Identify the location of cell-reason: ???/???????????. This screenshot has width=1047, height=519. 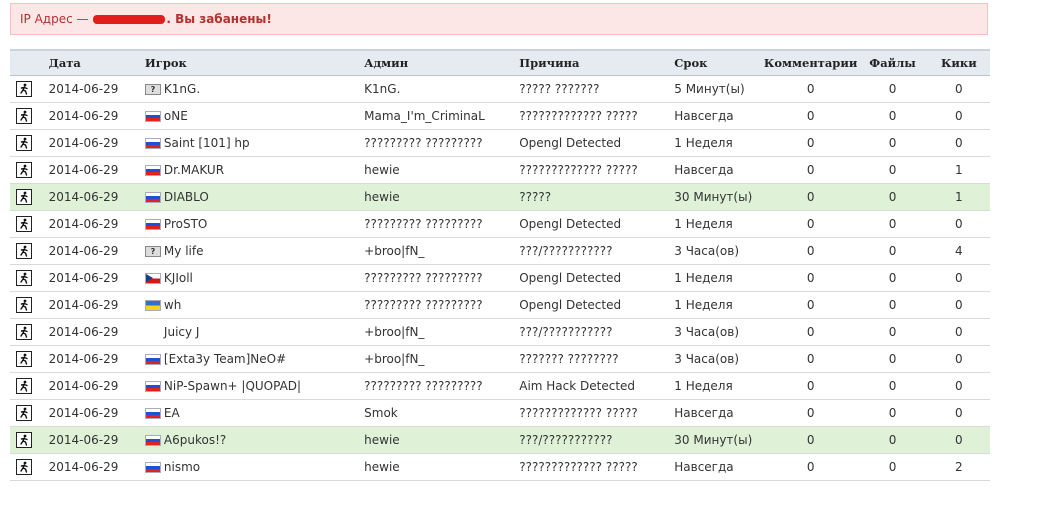
(593, 332).